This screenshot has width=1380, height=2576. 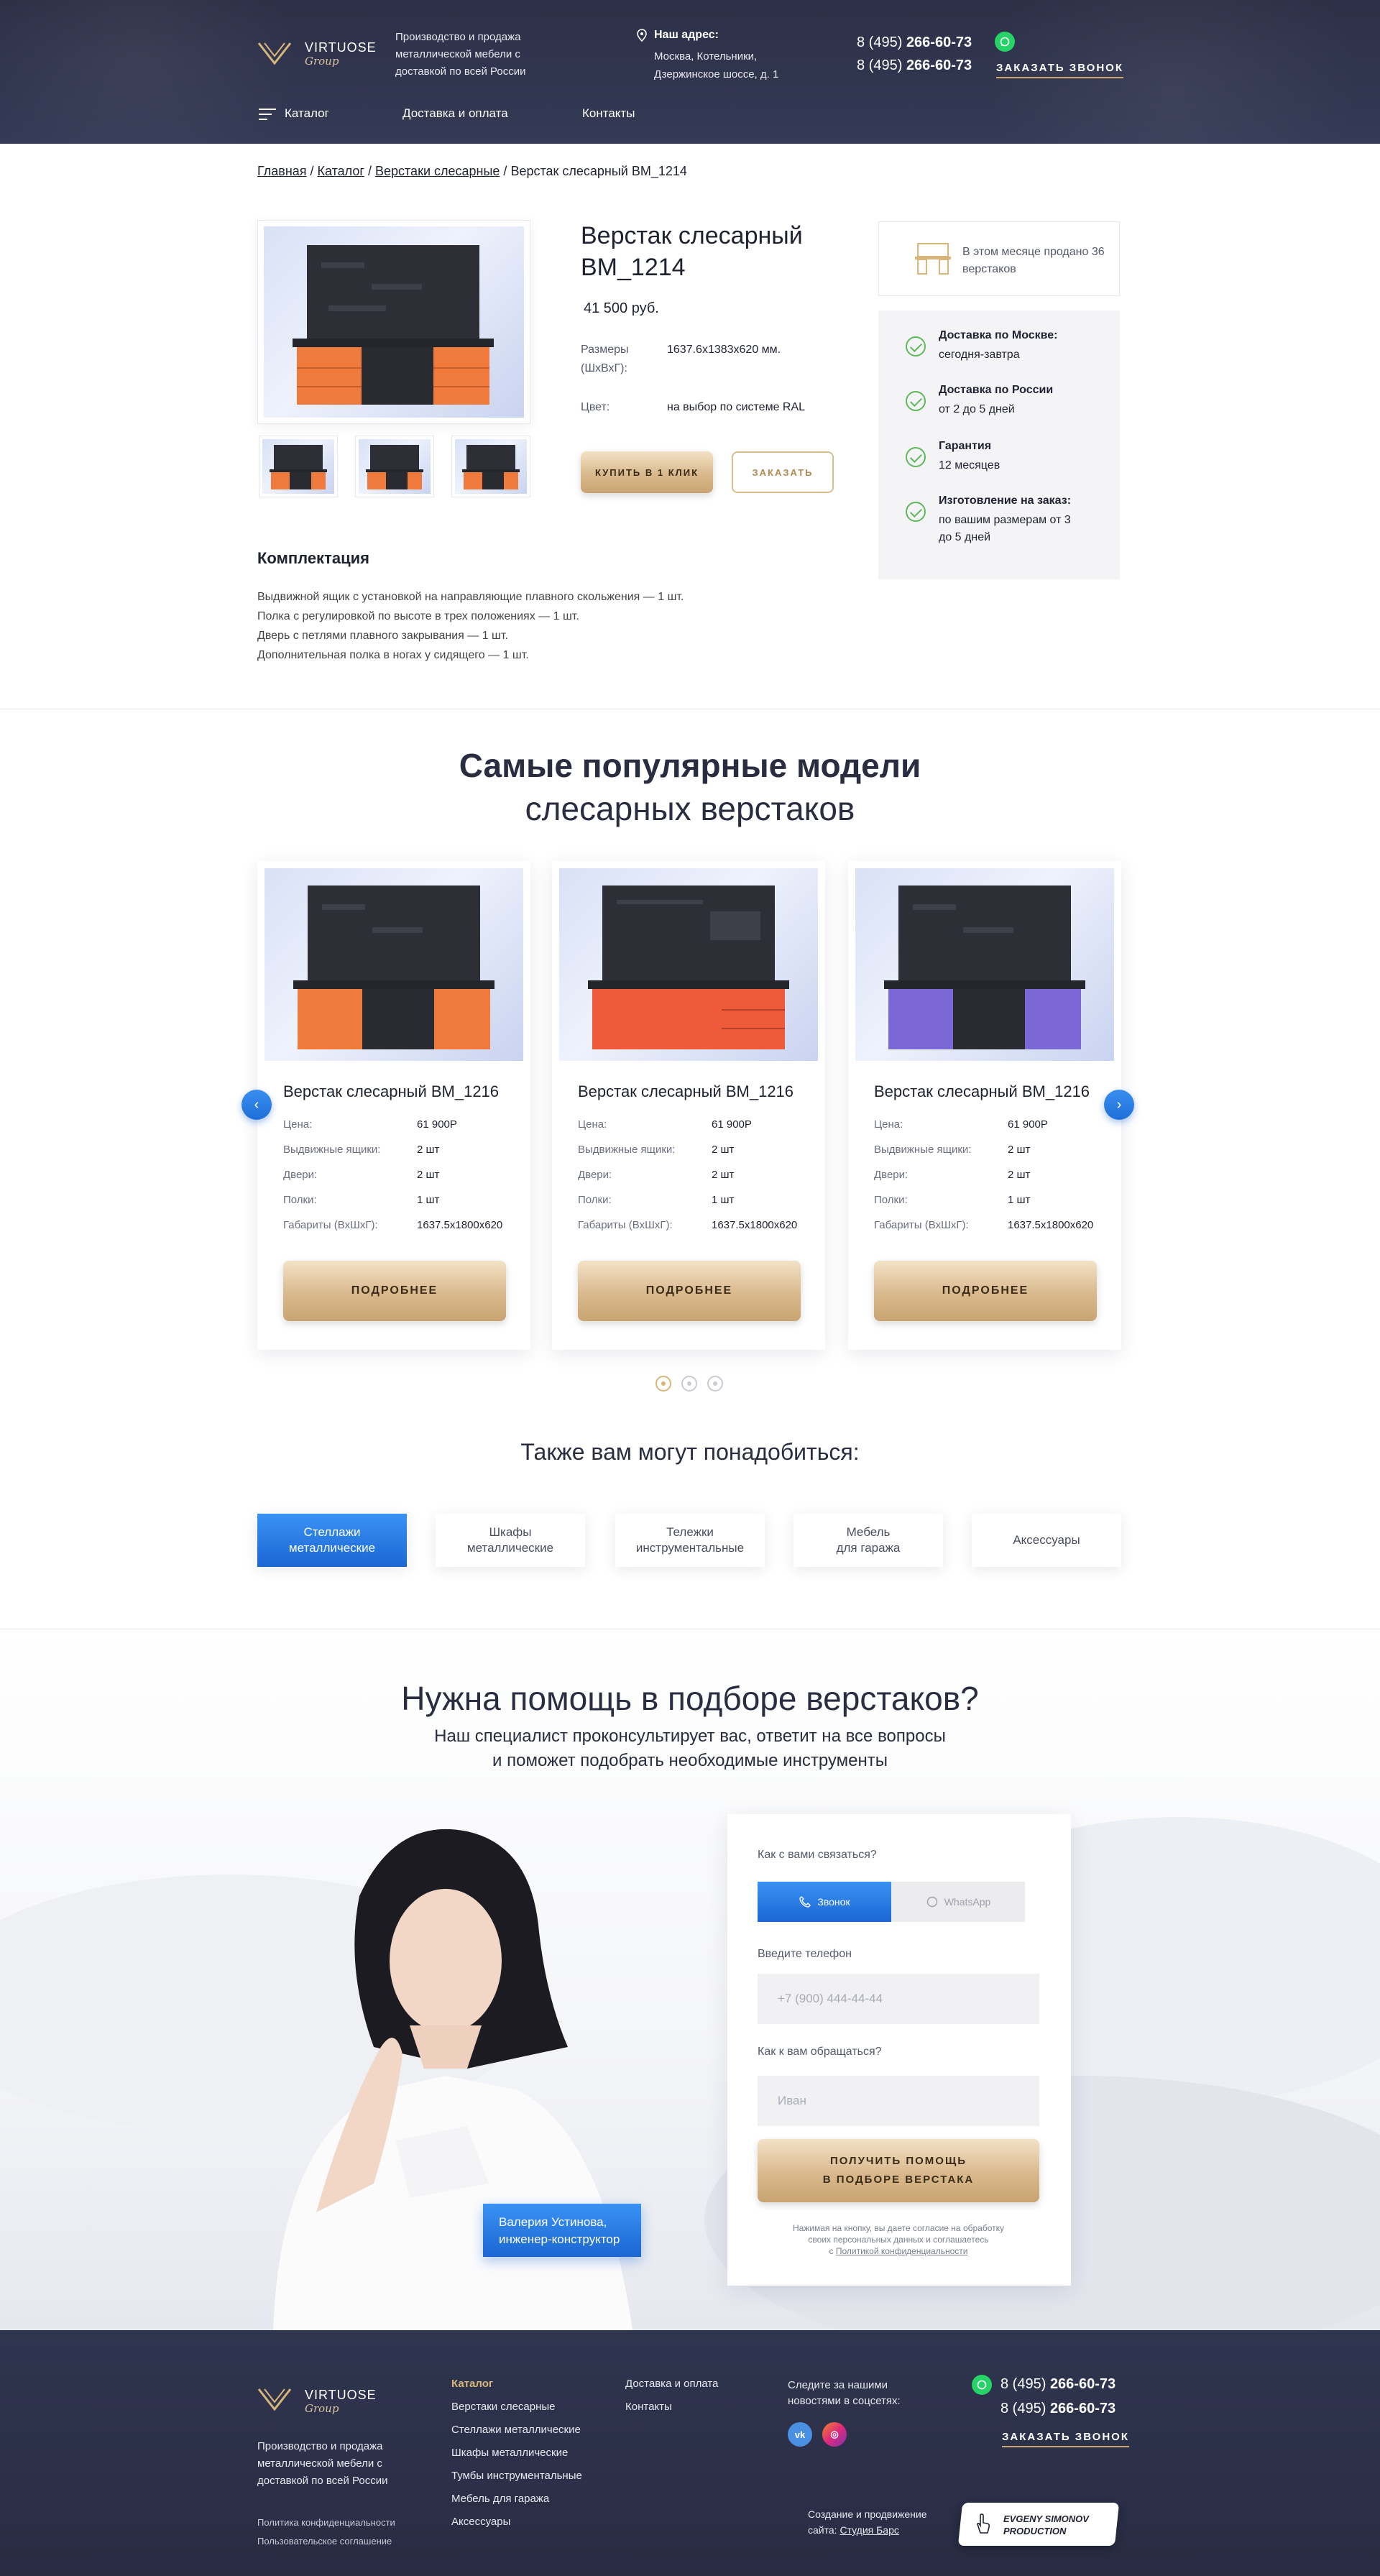 What do you see at coordinates (282, 171) in the screenshot?
I see `breadcrumb-home: Главная` at bounding box center [282, 171].